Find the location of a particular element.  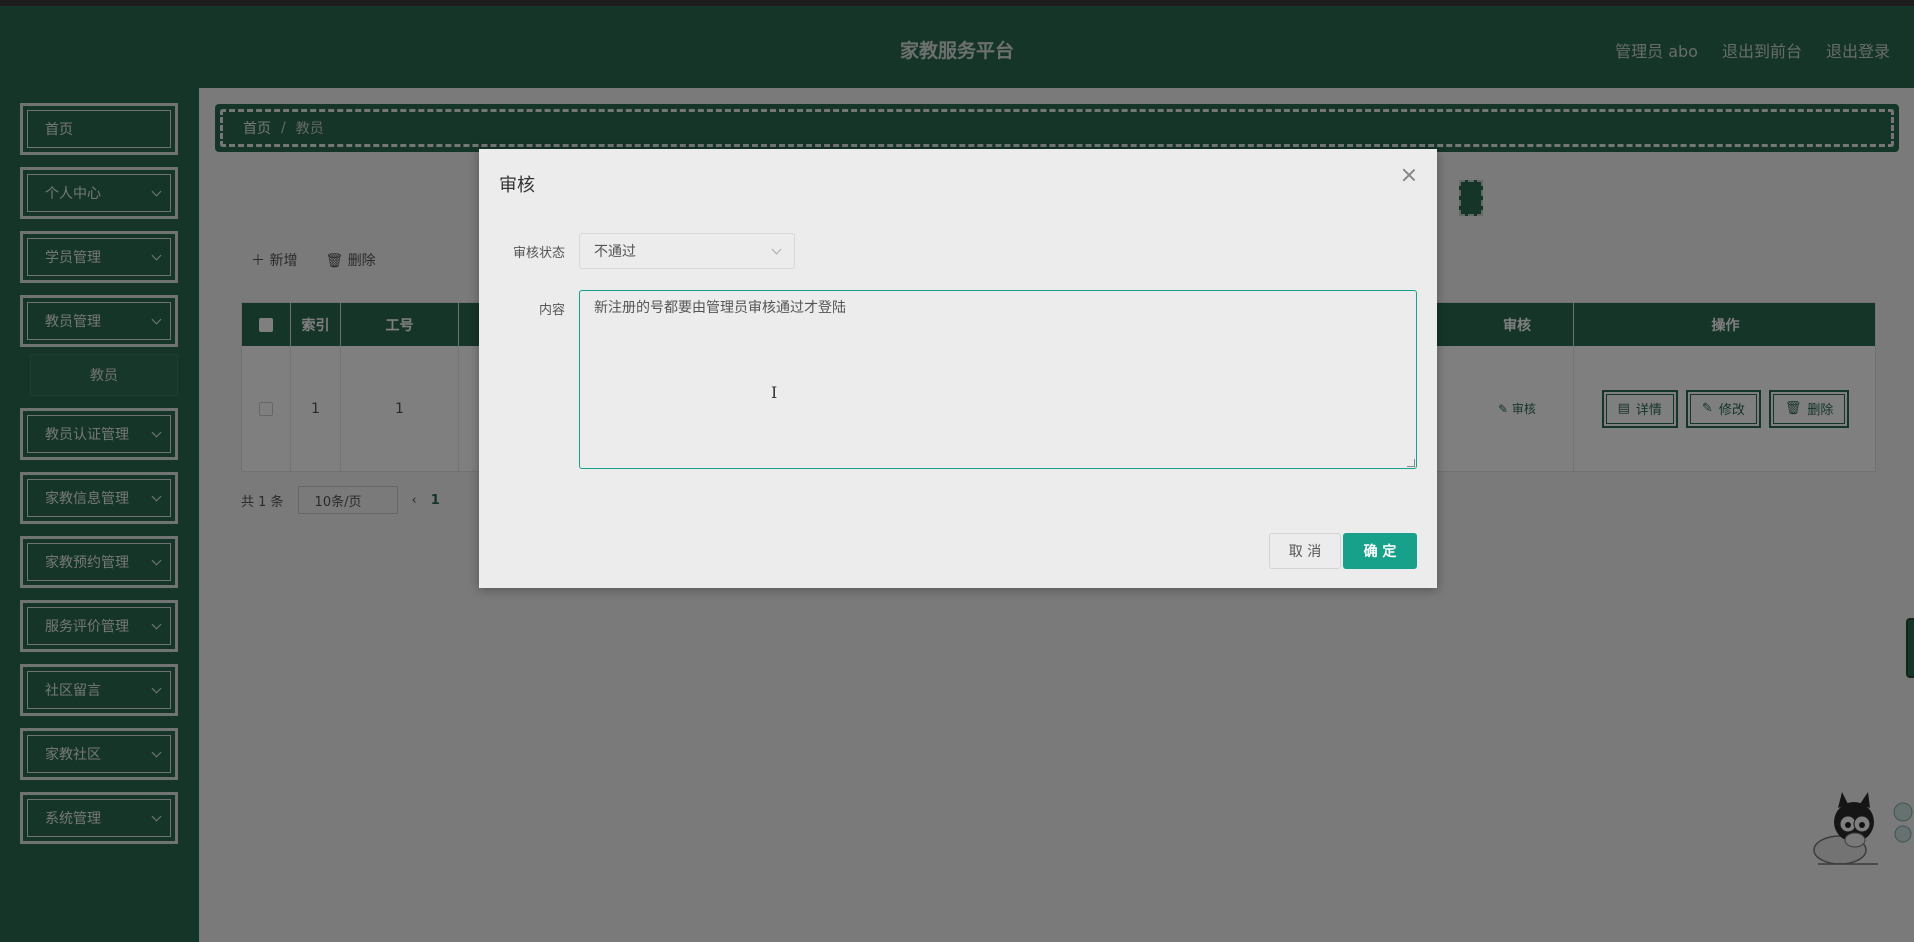

resize-grip-icon is located at coordinates (1411, 463).